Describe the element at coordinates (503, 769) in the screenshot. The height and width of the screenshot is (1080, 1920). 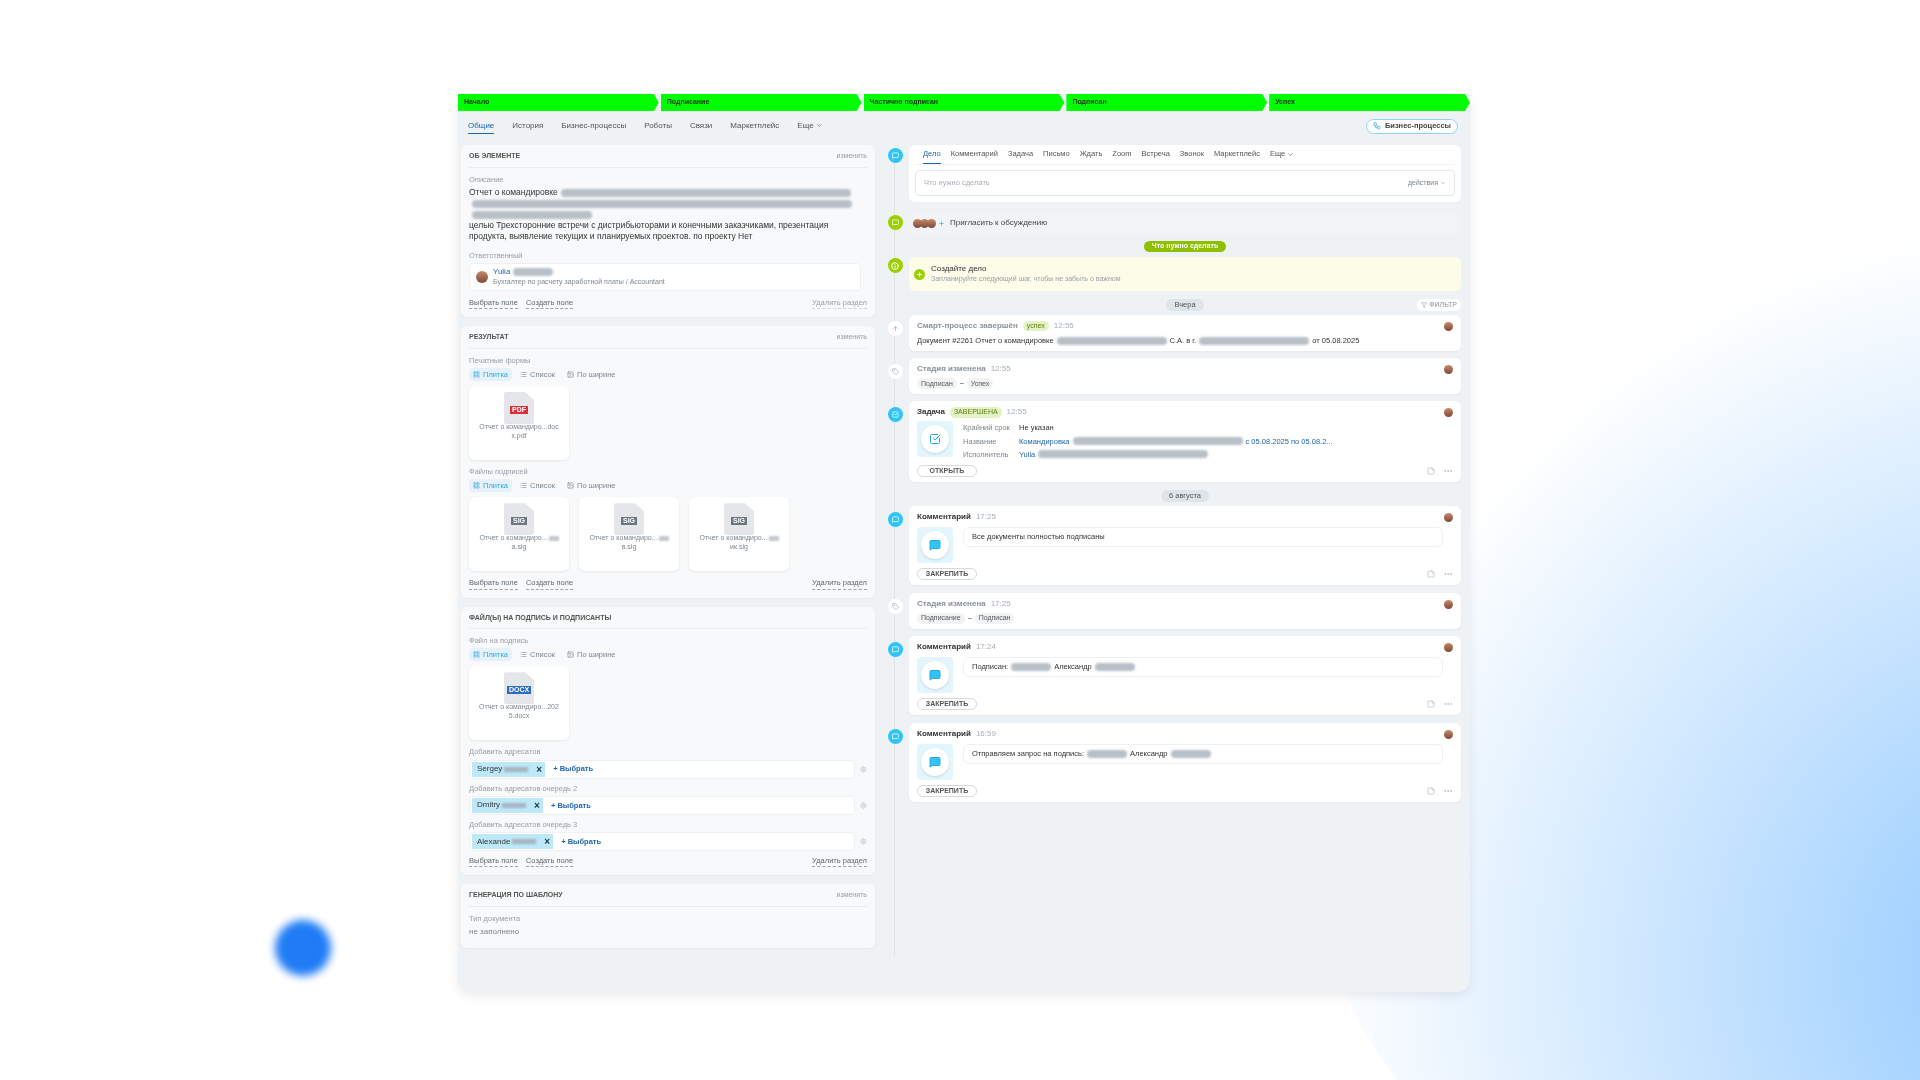
I see `recipient-chip: Sergey` at that location.